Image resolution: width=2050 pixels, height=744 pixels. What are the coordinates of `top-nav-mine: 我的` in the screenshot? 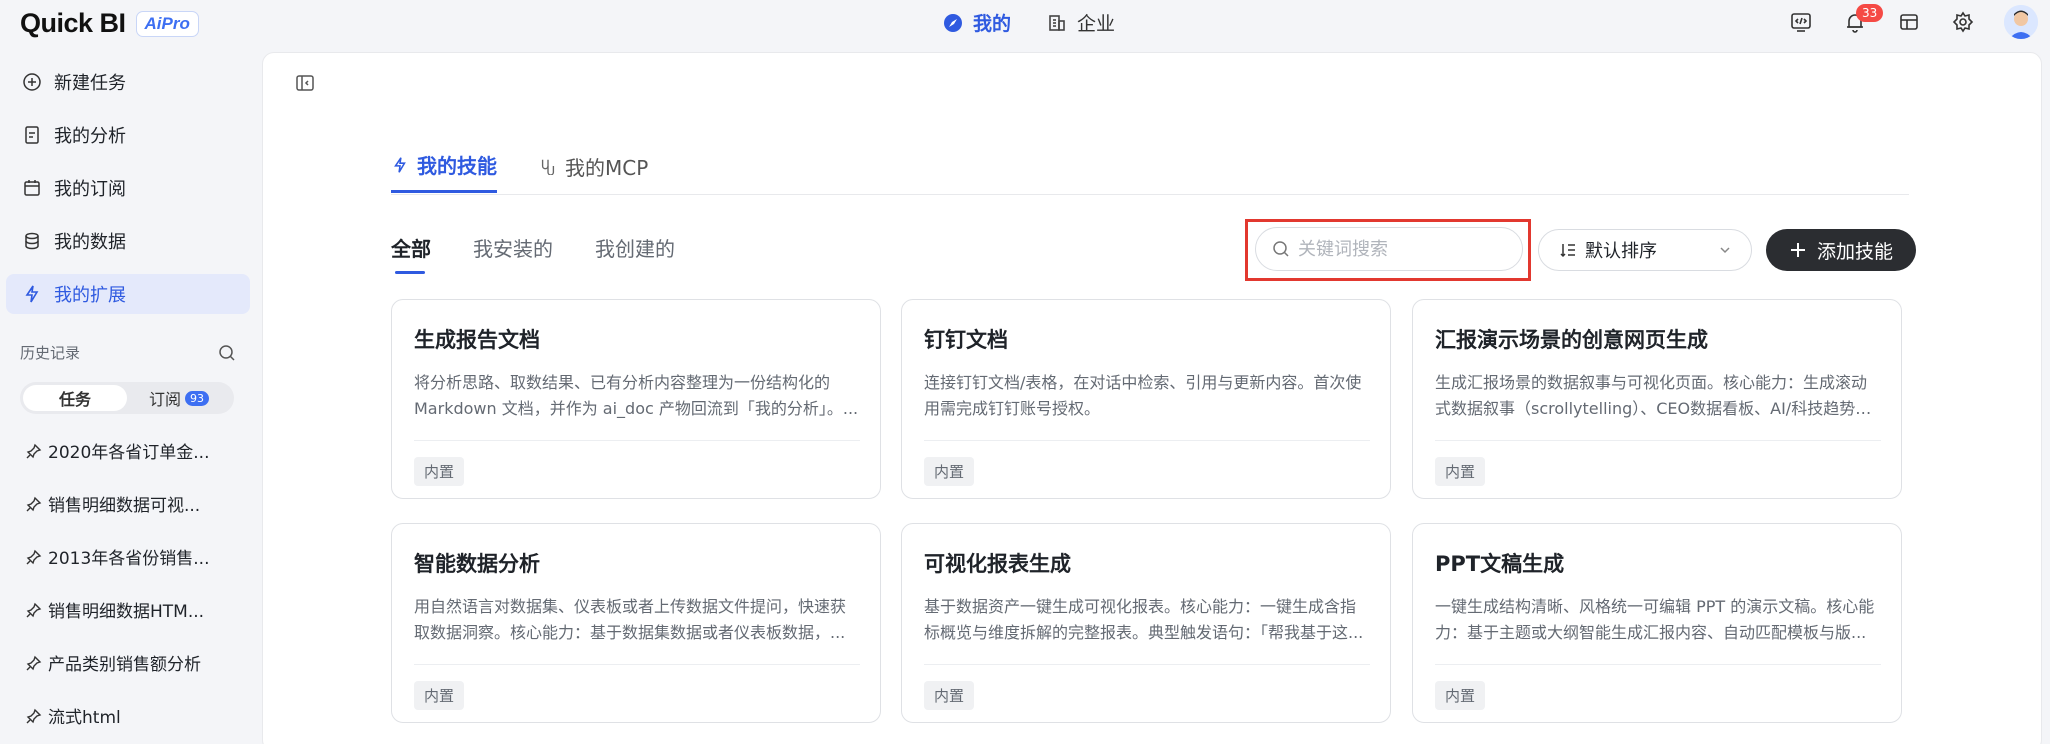 It's located at (977, 22).